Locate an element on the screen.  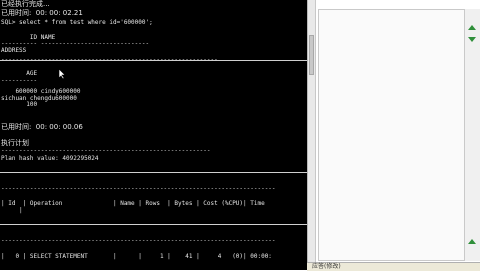
console-line: 已用时间: 00: 00: 00.06 is located at coordinates (42, 127).